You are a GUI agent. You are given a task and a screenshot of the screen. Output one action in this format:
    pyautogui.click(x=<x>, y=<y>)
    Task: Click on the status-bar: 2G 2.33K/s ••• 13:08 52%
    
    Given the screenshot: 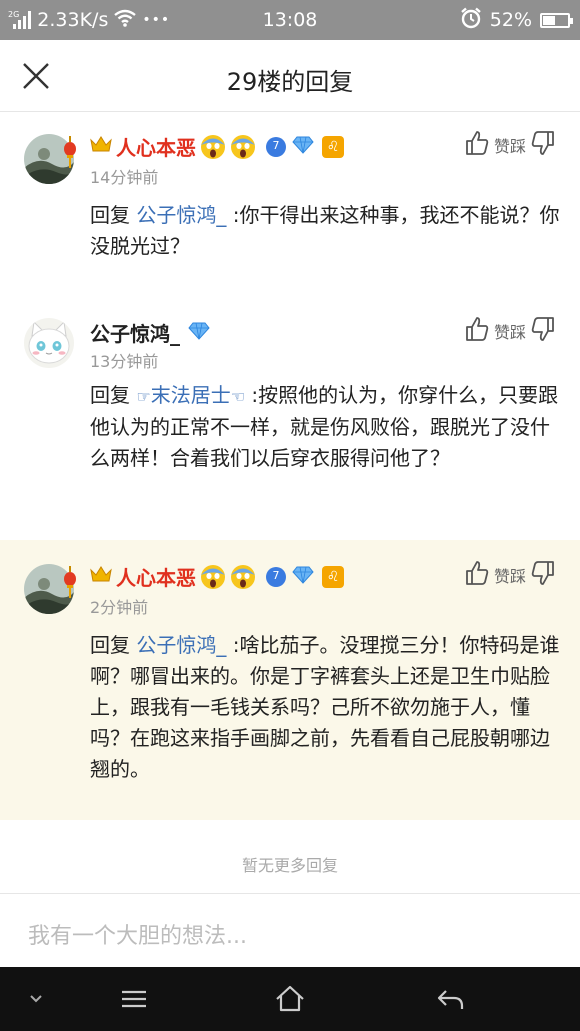 What is the action you would take?
    pyautogui.click(x=290, y=20)
    